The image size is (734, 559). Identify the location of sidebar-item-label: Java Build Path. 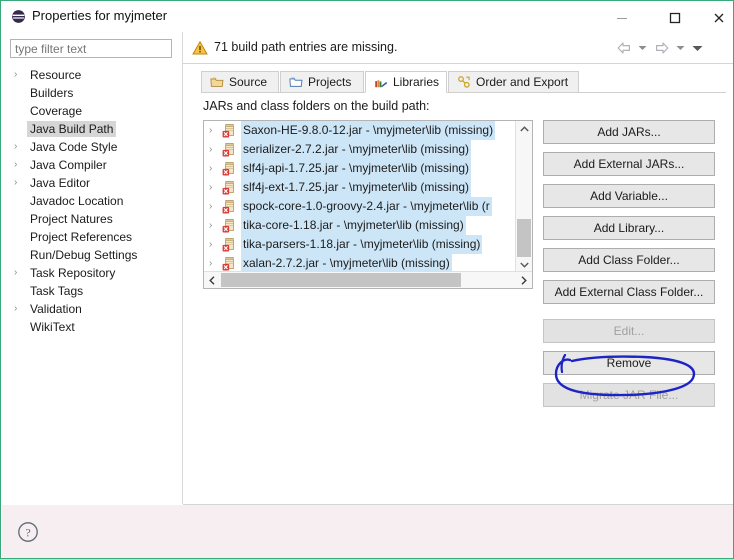
(72, 129).